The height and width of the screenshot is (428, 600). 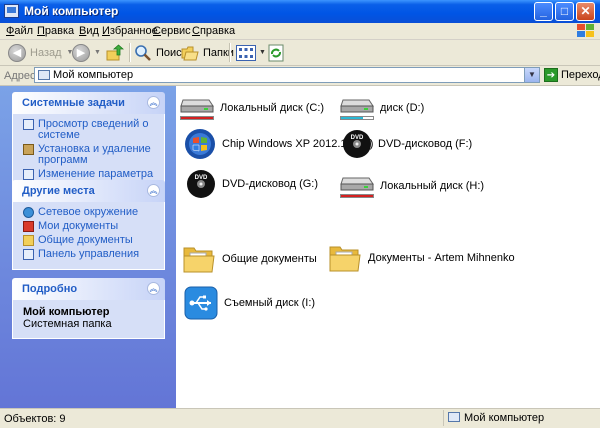 I want to click on up-folder-icon, so click(x=115, y=51).